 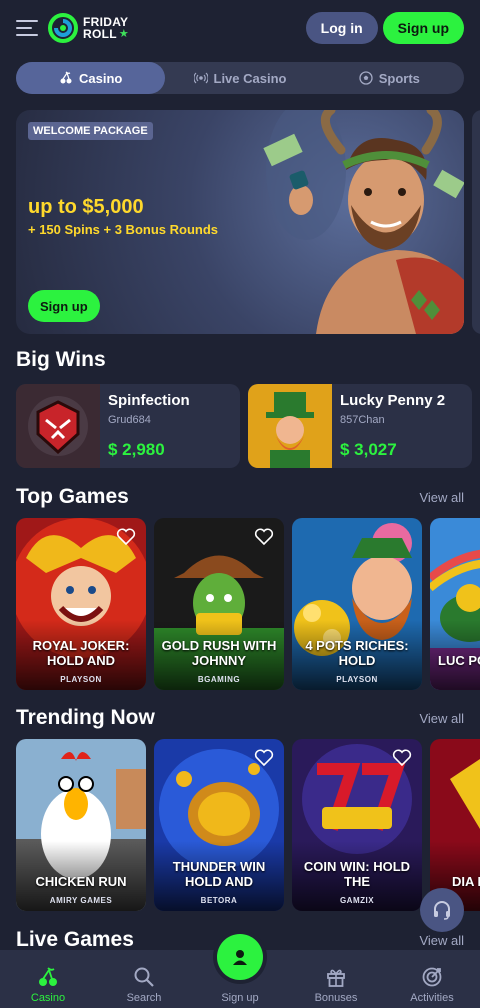 I want to click on game-provider: BETORA, so click(x=219, y=900).